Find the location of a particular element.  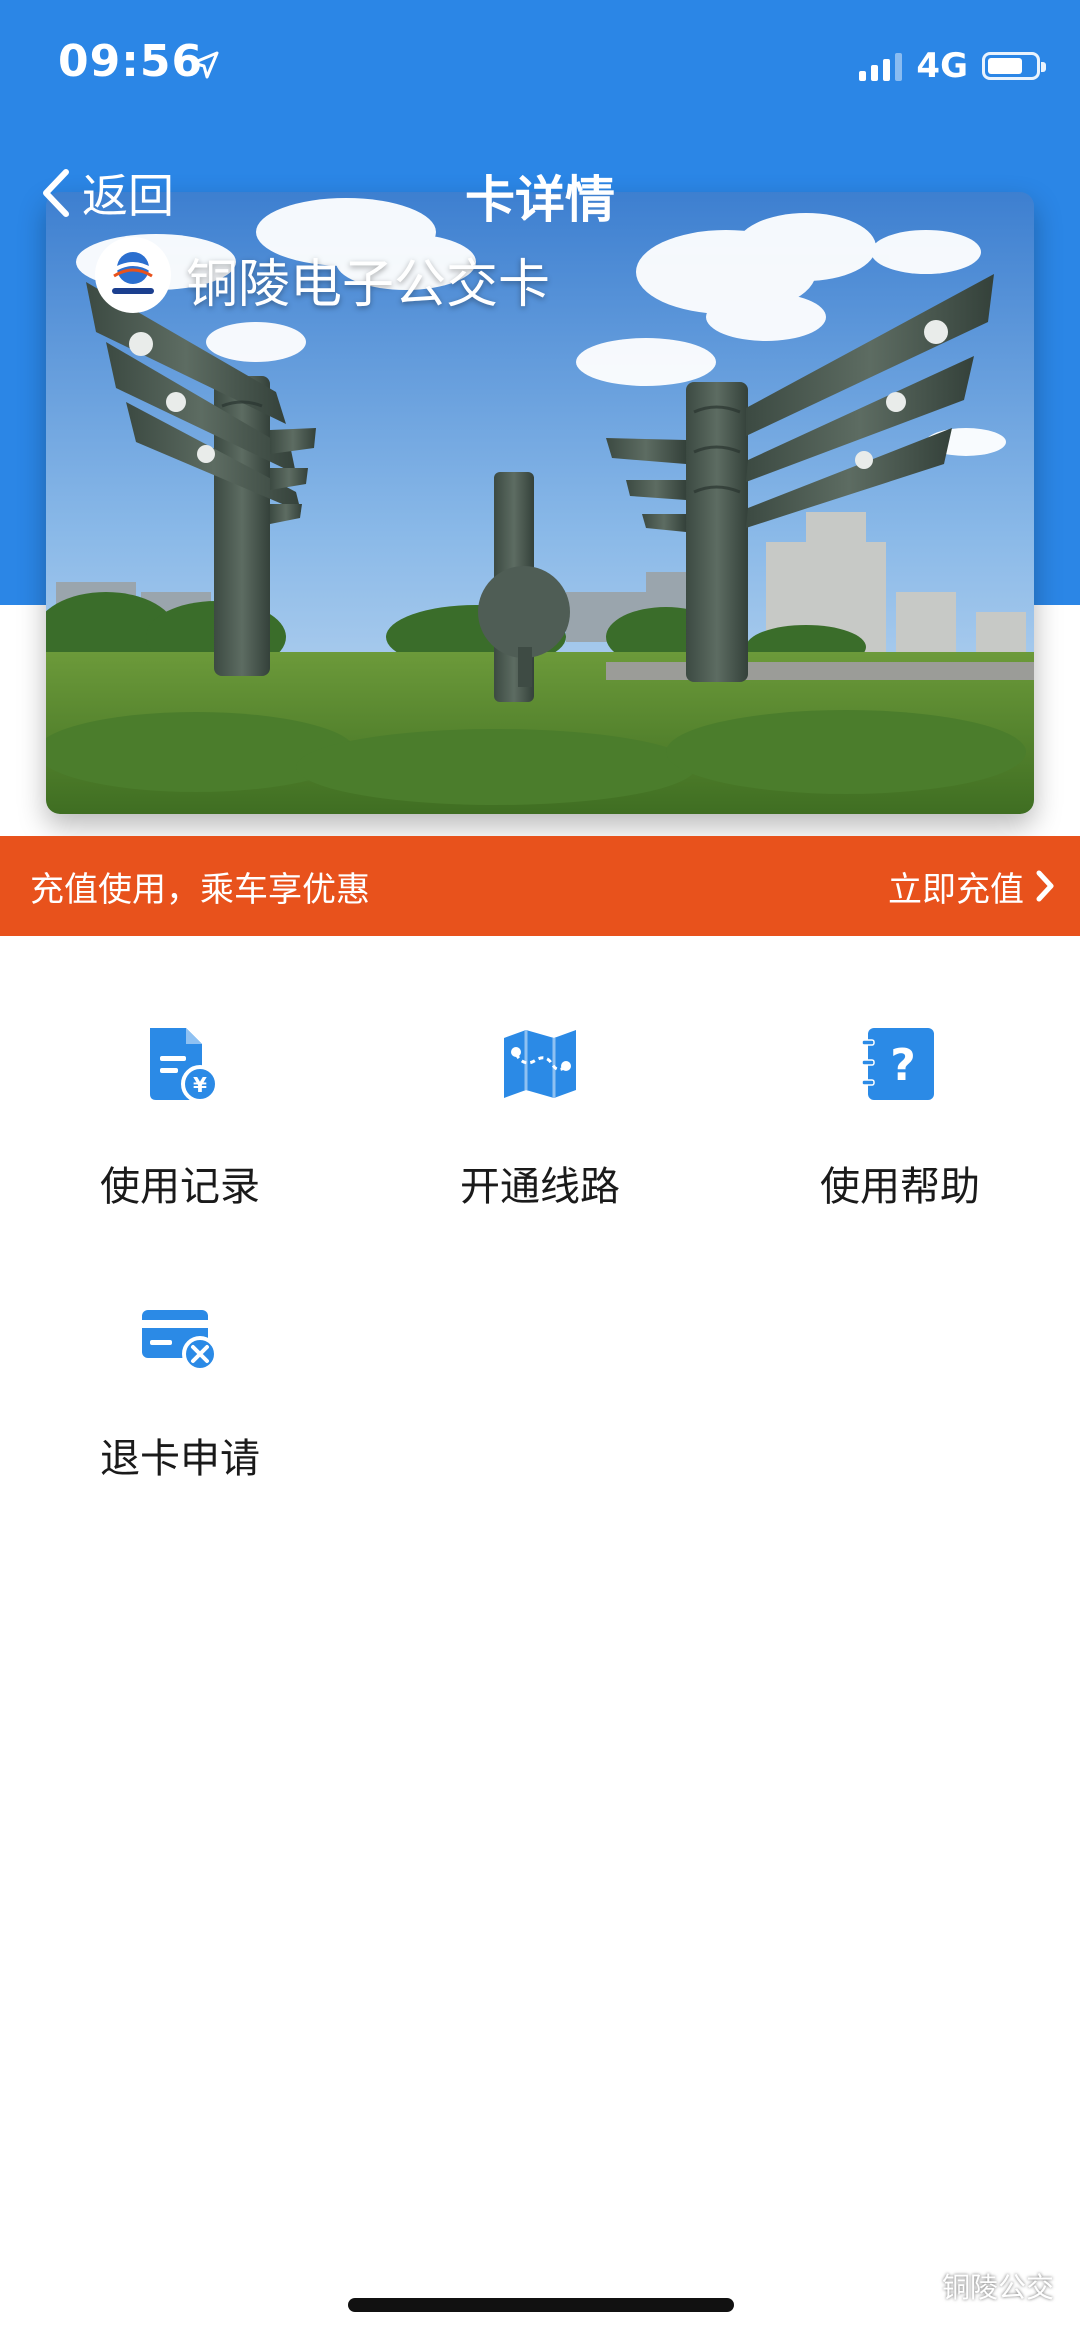

menu-item-open-routes: 开通线路 is located at coordinates (540, 1073).